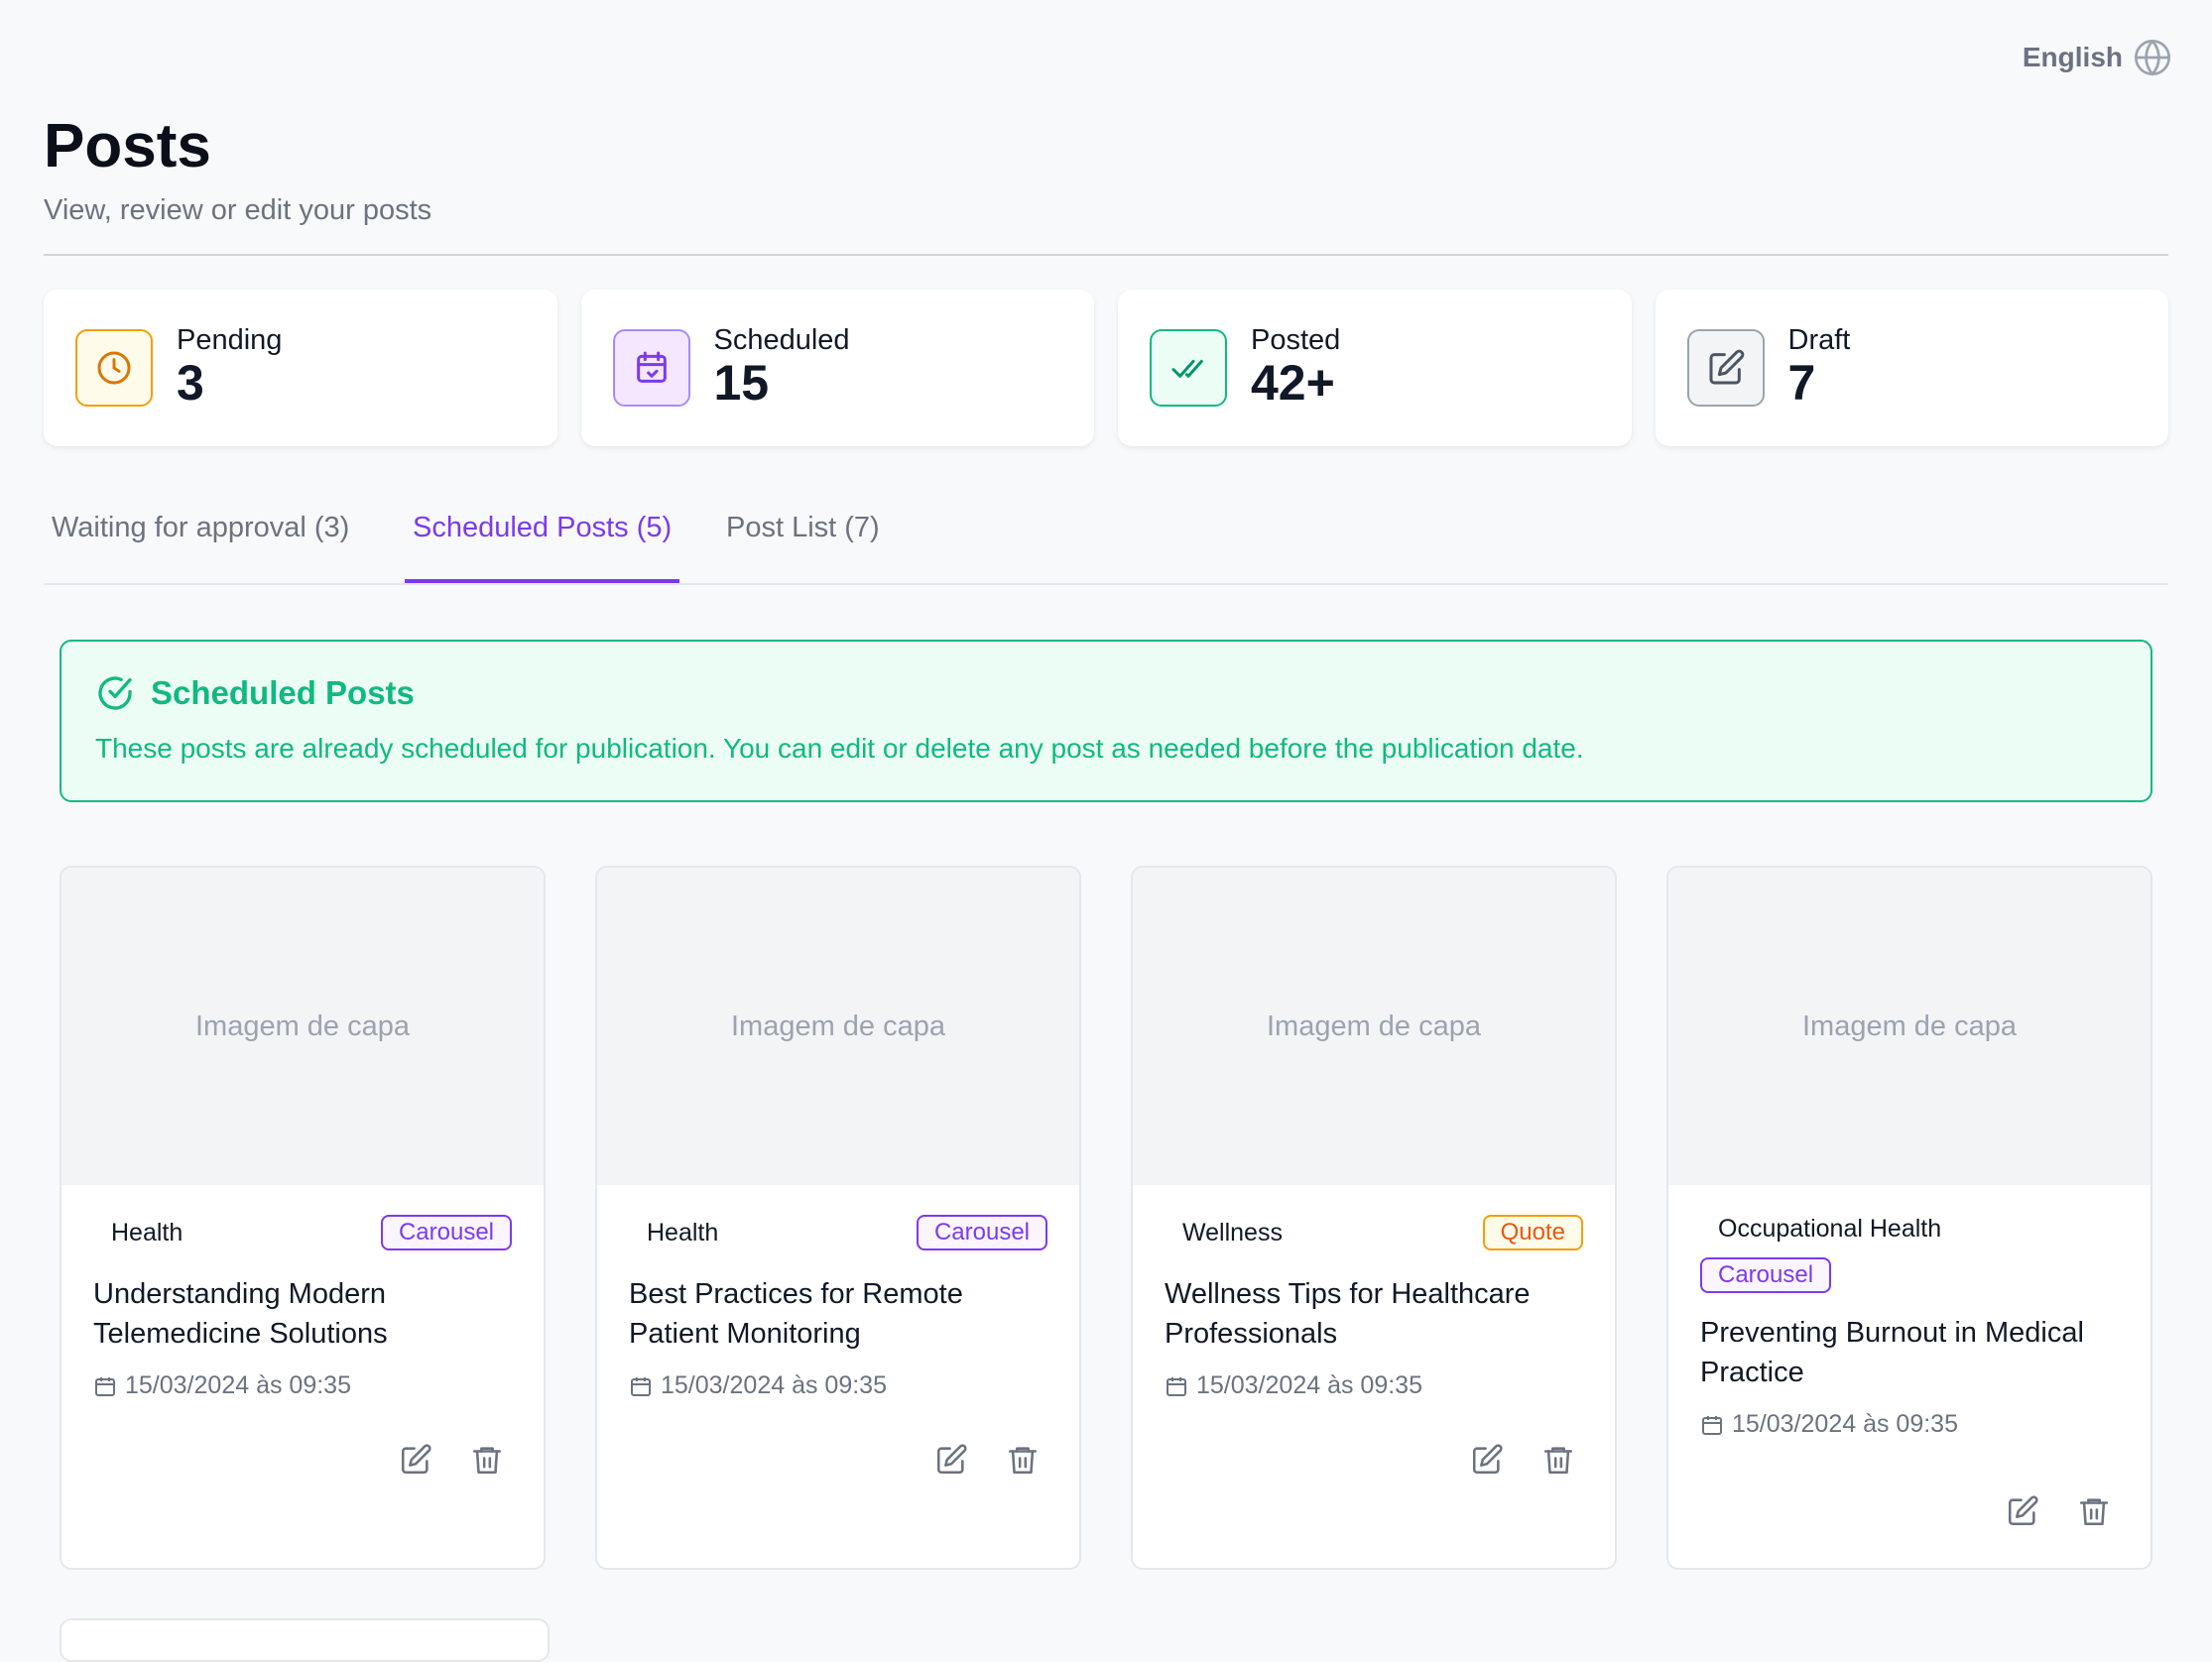  What do you see at coordinates (238, 210) in the screenshot?
I see `page-subtitle: View, review or edit your posts` at bounding box center [238, 210].